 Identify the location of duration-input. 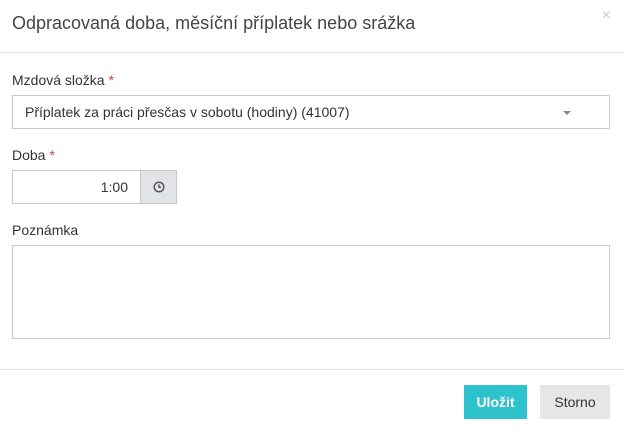
(76, 187).